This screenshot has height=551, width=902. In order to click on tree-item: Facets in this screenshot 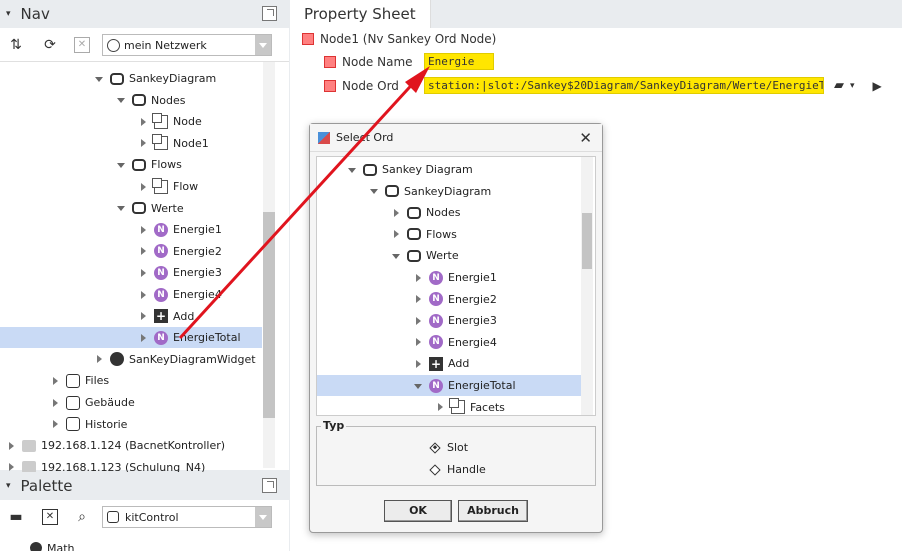, I will do `click(449, 406)`.